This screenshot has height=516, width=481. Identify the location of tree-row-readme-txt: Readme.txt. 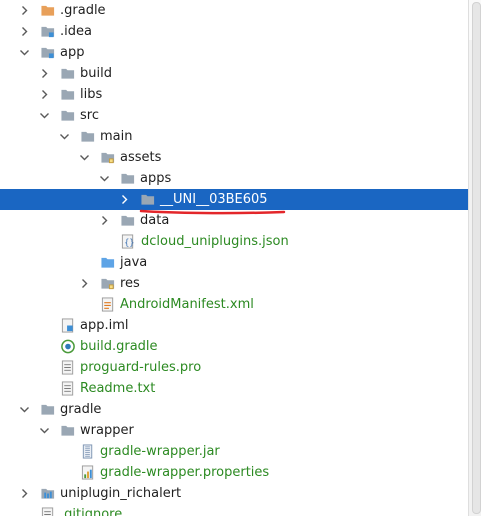
(234, 388).